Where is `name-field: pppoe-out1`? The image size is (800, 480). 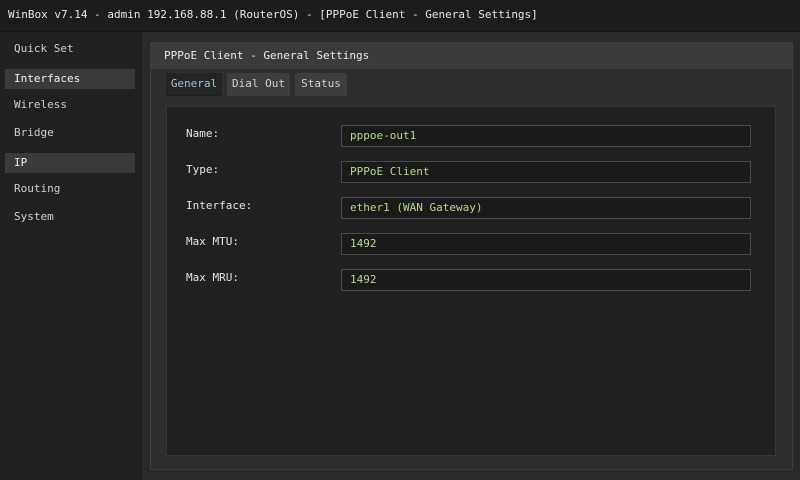 name-field: pppoe-out1 is located at coordinates (546, 136).